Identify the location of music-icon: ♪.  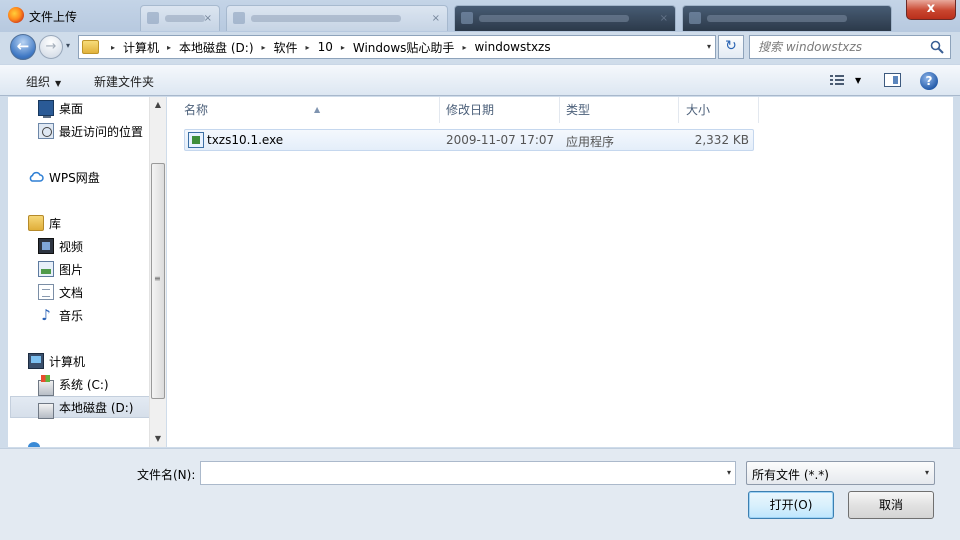
(46, 315).